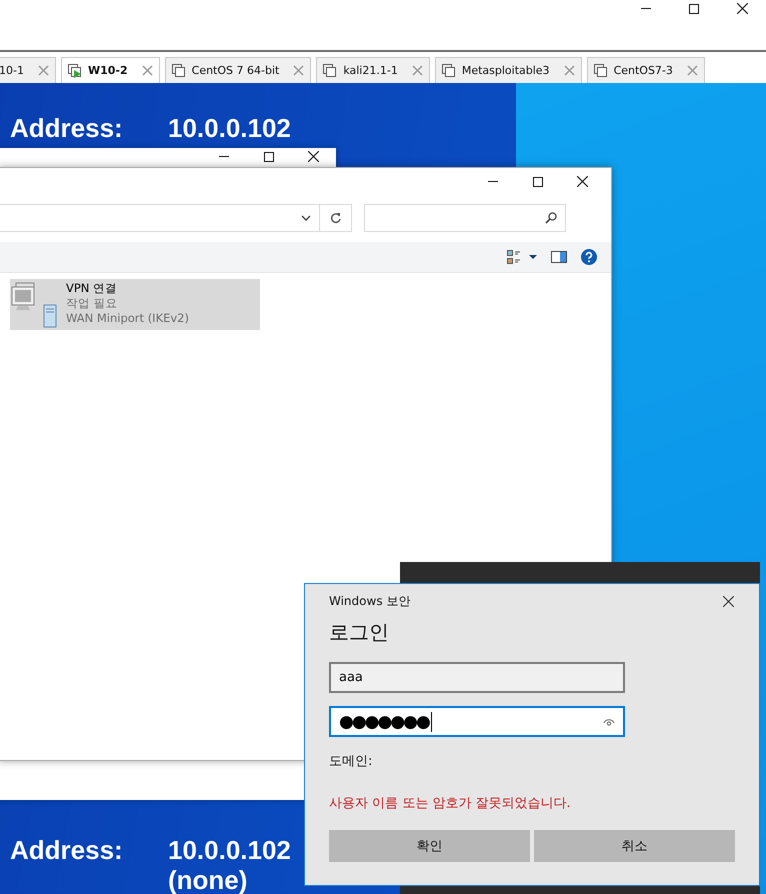 This screenshot has height=894, width=766. I want to click on ok-button: 확인, so click(429, 846).